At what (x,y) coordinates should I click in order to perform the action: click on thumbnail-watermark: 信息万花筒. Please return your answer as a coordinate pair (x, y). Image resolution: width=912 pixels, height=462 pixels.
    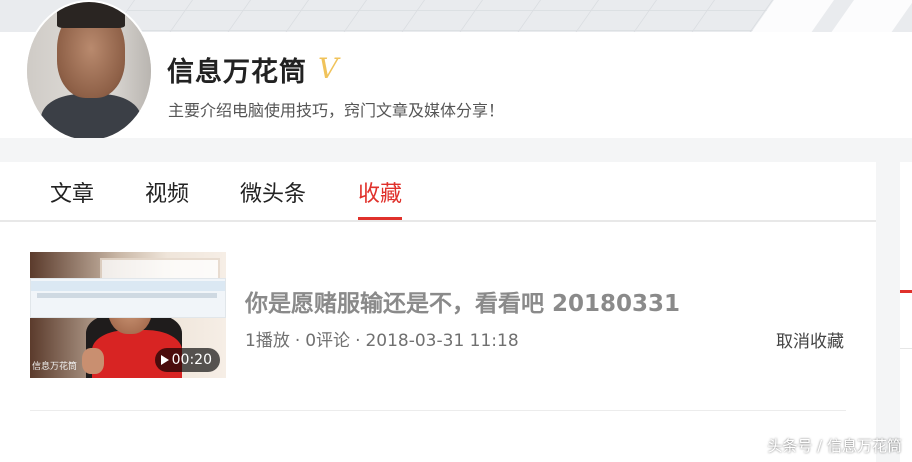
    Looking at the image, I should click on (55, 367).